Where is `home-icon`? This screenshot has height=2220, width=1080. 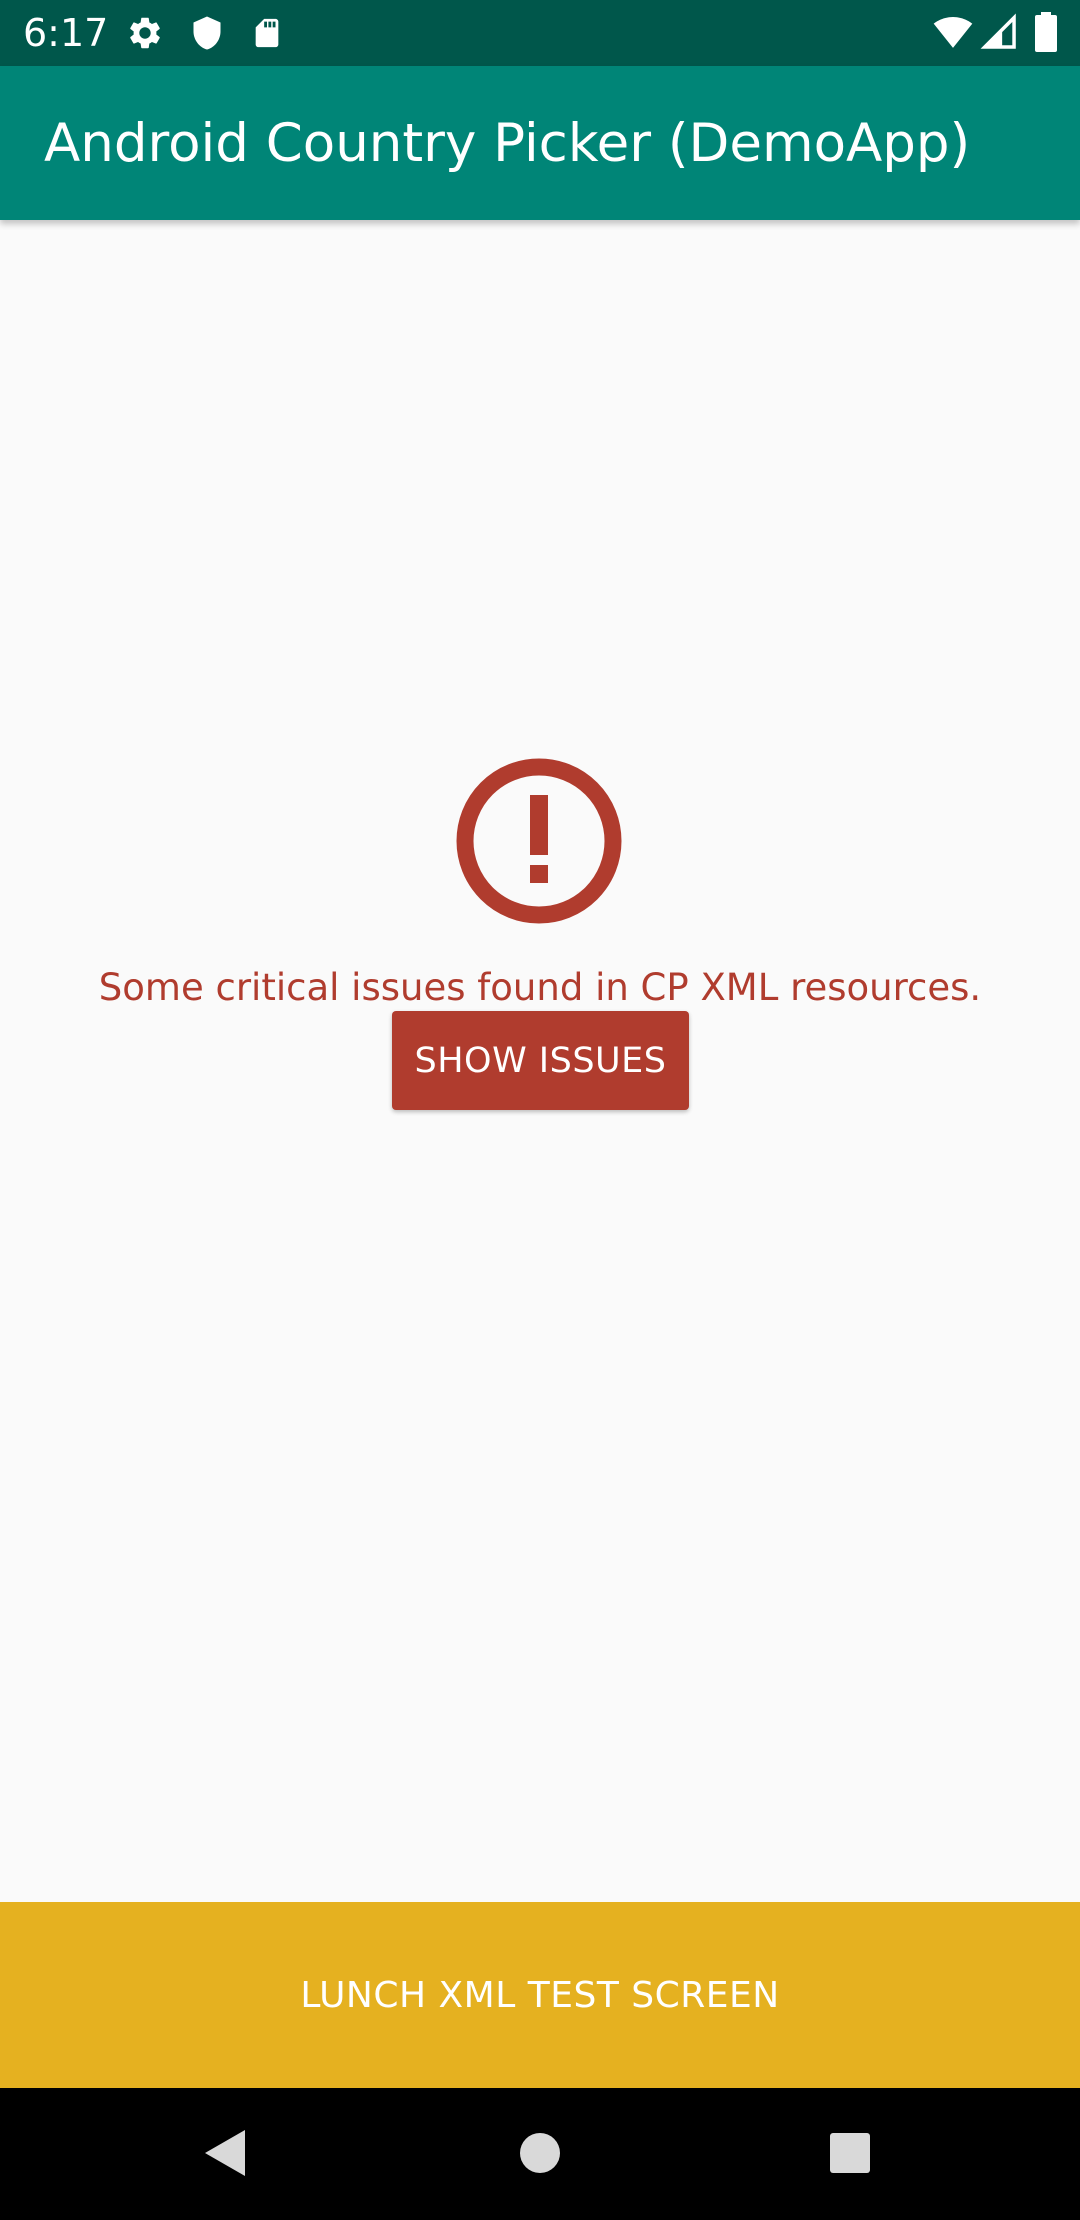 home-icon is located at coordinates (540, 2153).